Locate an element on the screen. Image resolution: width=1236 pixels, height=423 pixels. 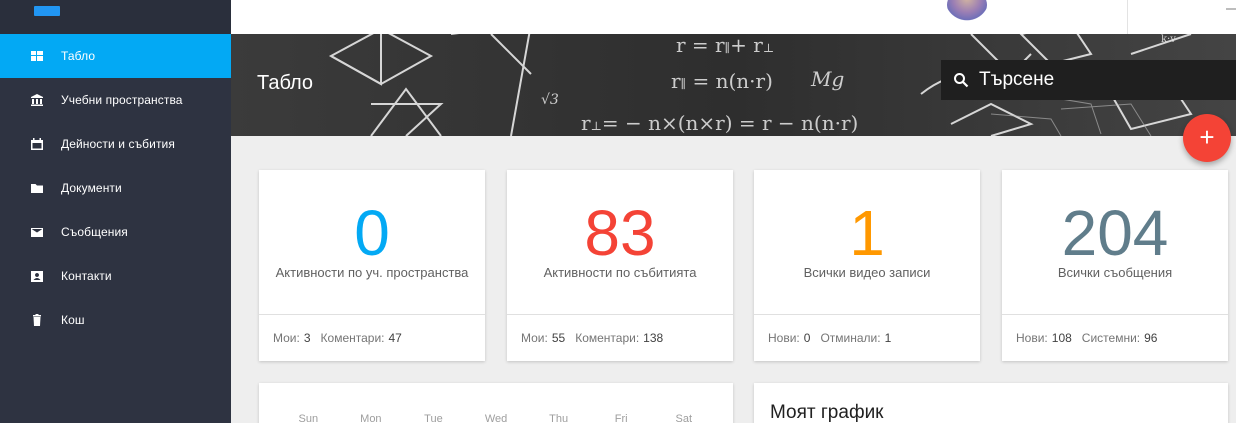
stat-value: 204 is located at coordinates (1115, 233).